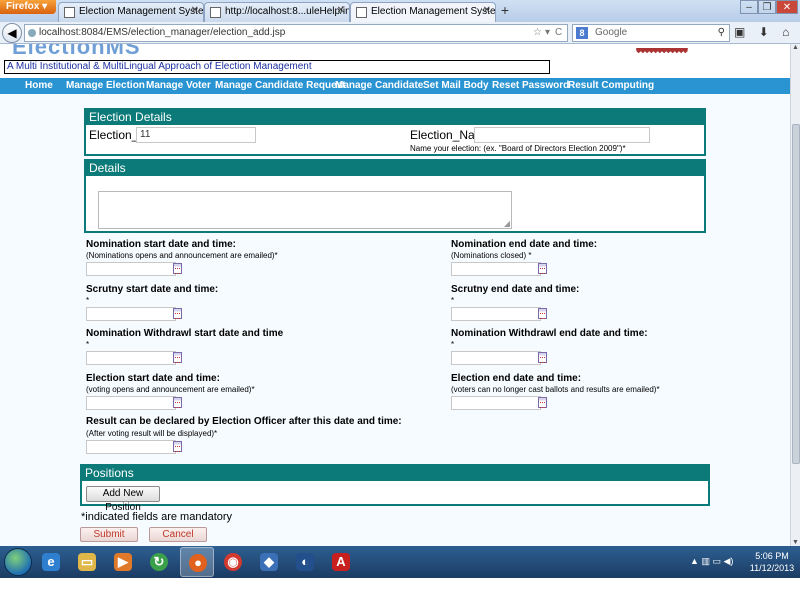  I want to click on taskbar-app-green: ↻, so click(159, 562).